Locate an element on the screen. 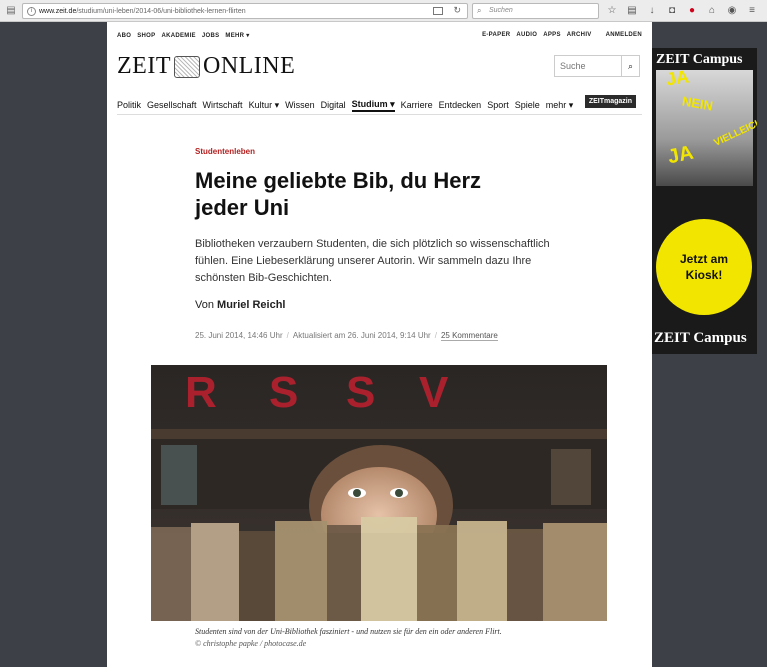  nav-wirtschaft: Wirtschaft is located at coordinates (223, 105).